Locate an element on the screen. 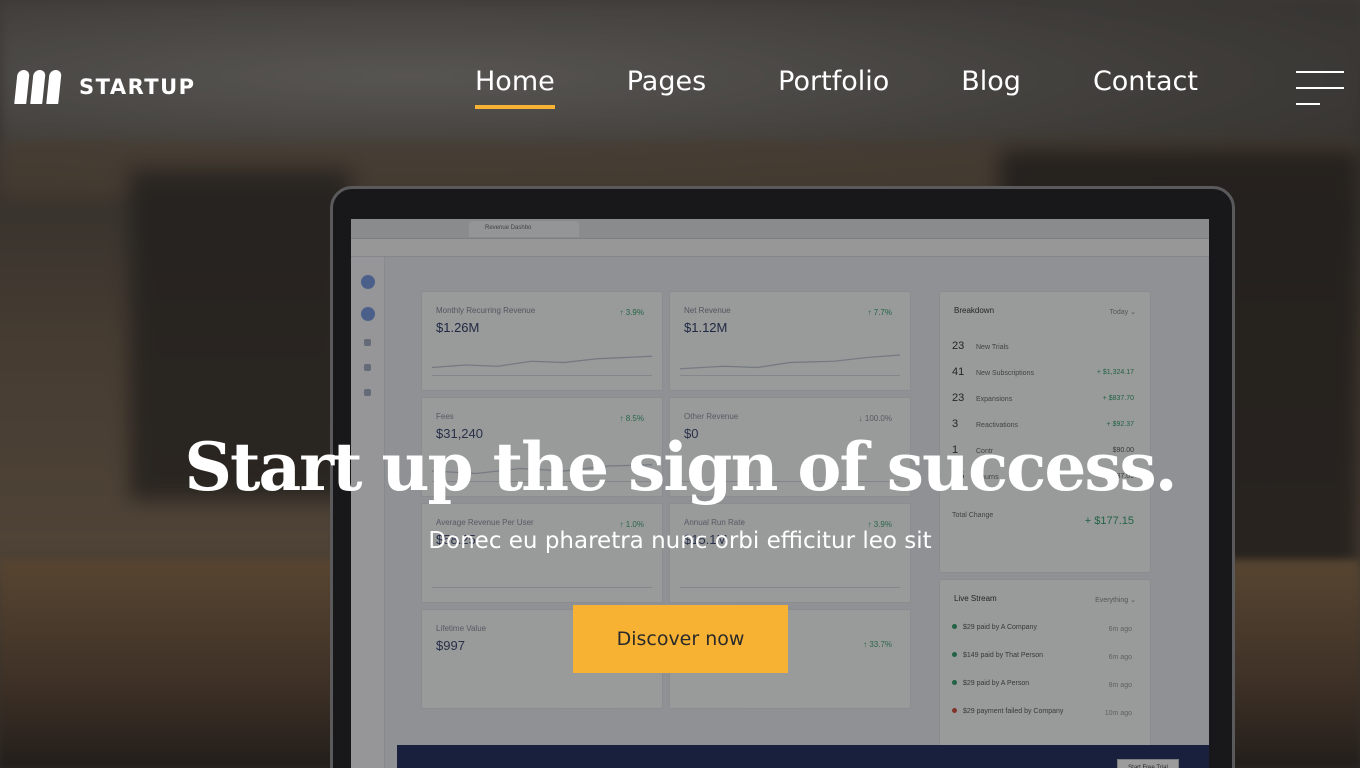  nav-item-blog: Blog is located at coordinates (991, 87).